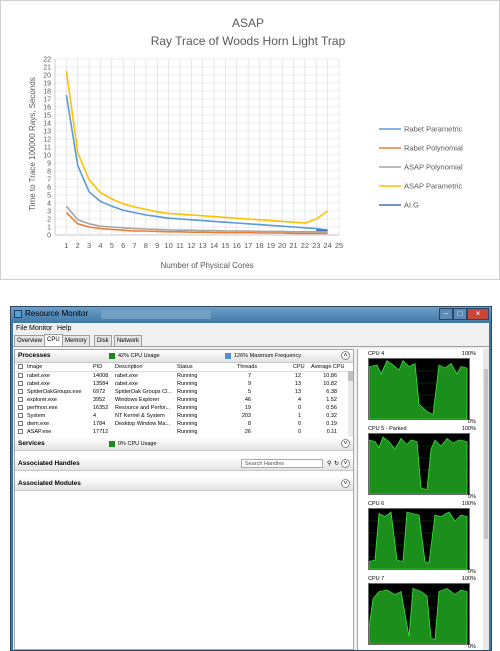 The image size is (500, 651). Describe the element at coordinates (327, 245) in the screenshot. I see `x-tick-label: 24` at that location.